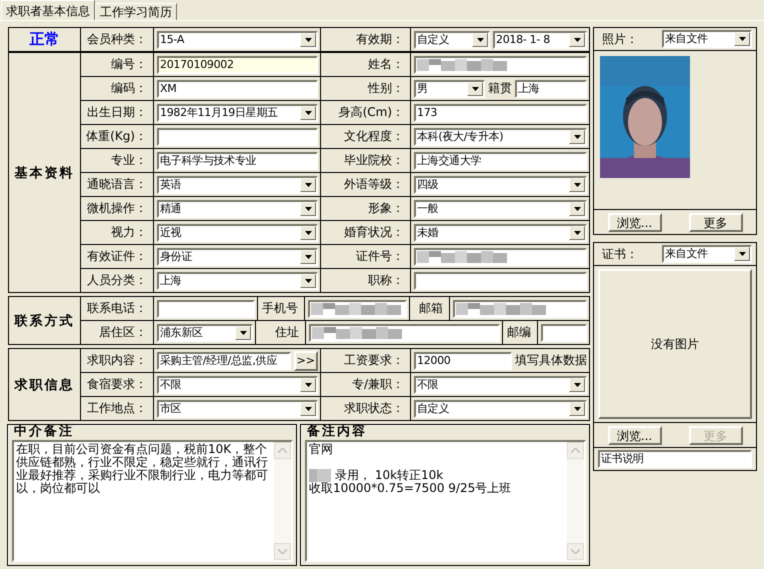  What do you see at coordinates (380, 256) in the screenshot?
I see `field-label: 证件号：` at bounding box center [380, 256].